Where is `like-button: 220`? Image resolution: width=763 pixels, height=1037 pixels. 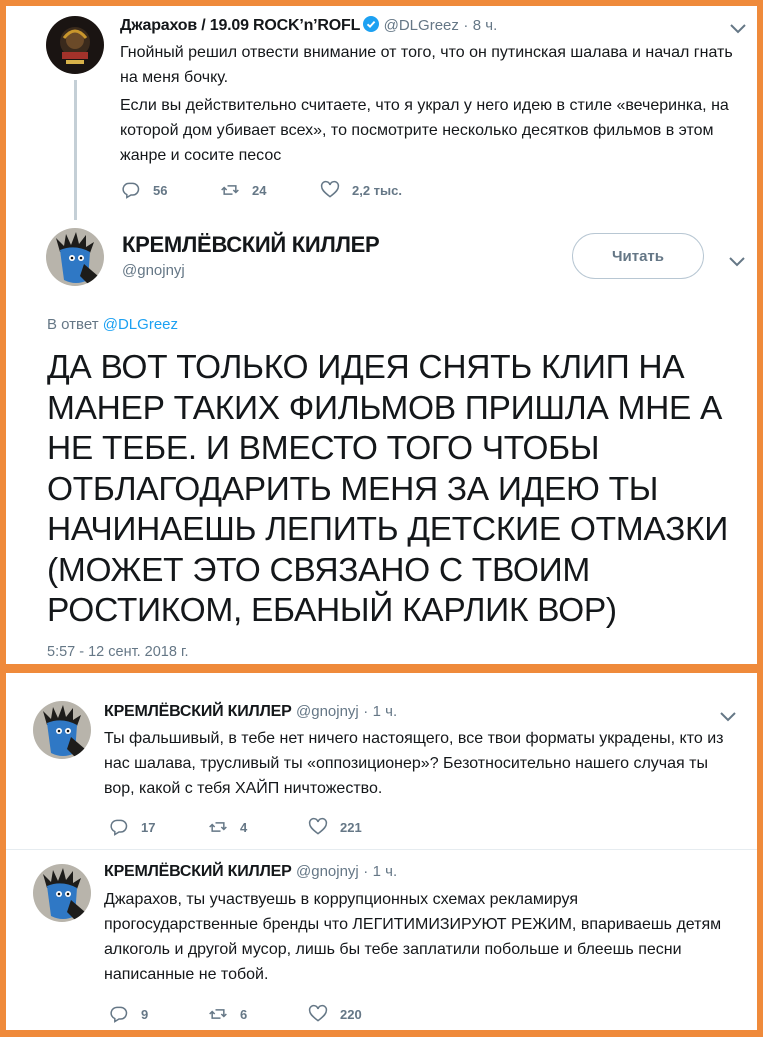
like-button: 220 is located at coordinates (335, 1014).